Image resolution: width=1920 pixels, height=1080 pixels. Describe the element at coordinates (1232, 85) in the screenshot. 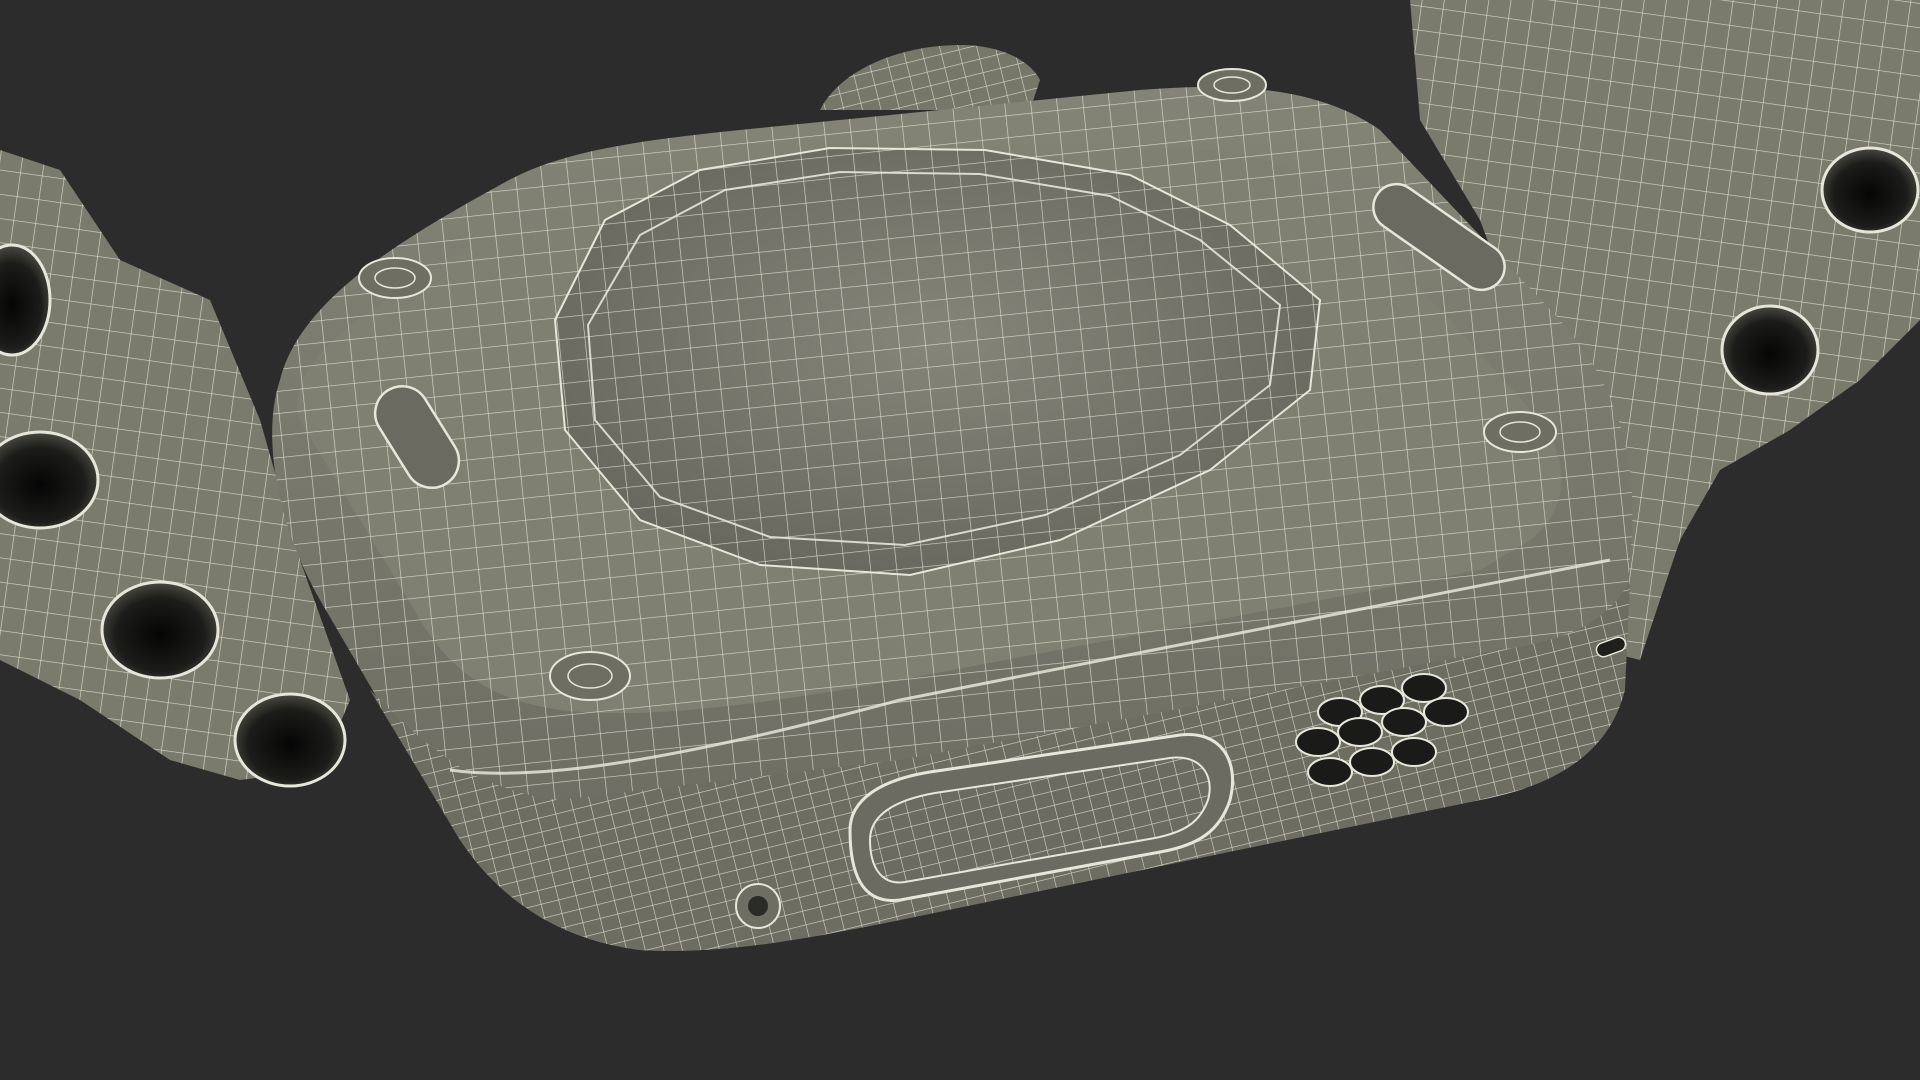

I see `screw-top-right` at that location.